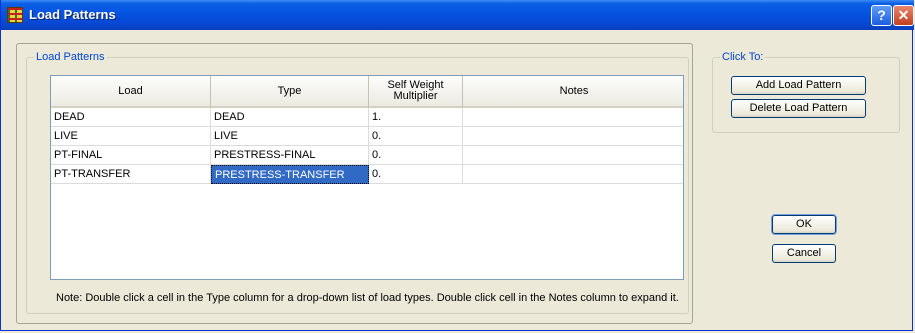  I want to click on type-cell-selected: PRESTRESS-TRANSFER, so click(290, 174).